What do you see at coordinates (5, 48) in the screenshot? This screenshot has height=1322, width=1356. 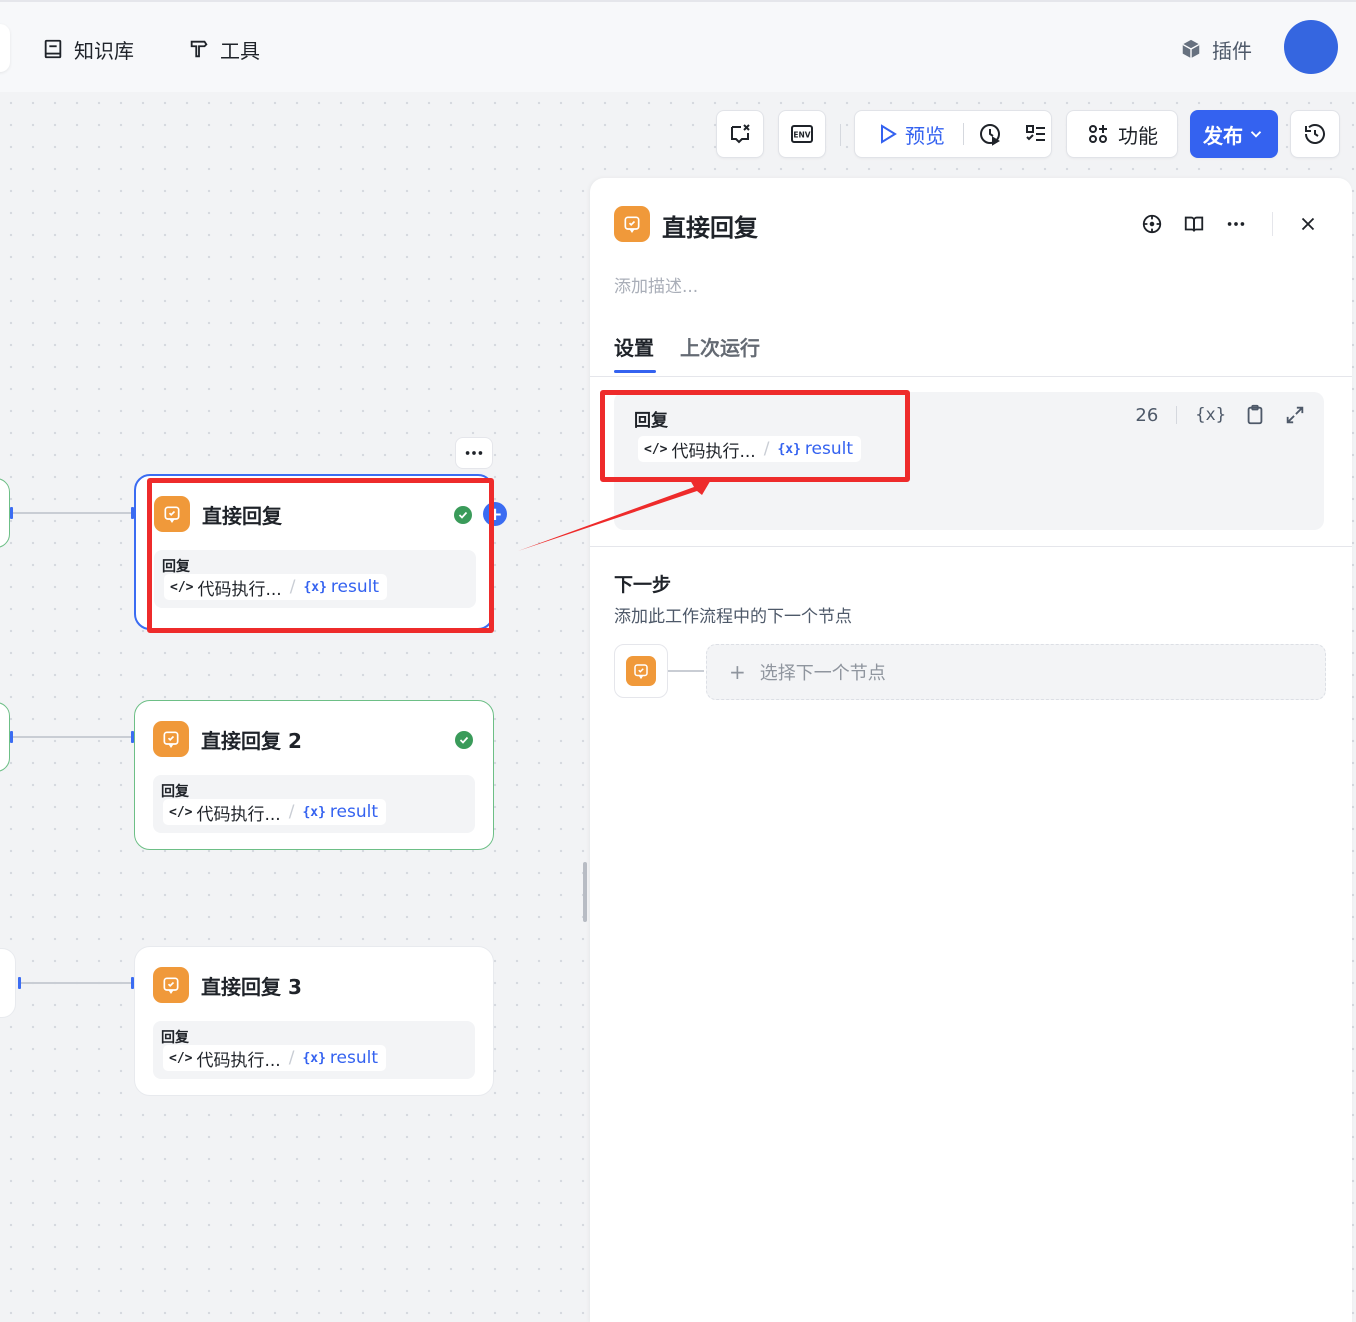 I see `nav-left-tab` at bounding box center [5, 48].